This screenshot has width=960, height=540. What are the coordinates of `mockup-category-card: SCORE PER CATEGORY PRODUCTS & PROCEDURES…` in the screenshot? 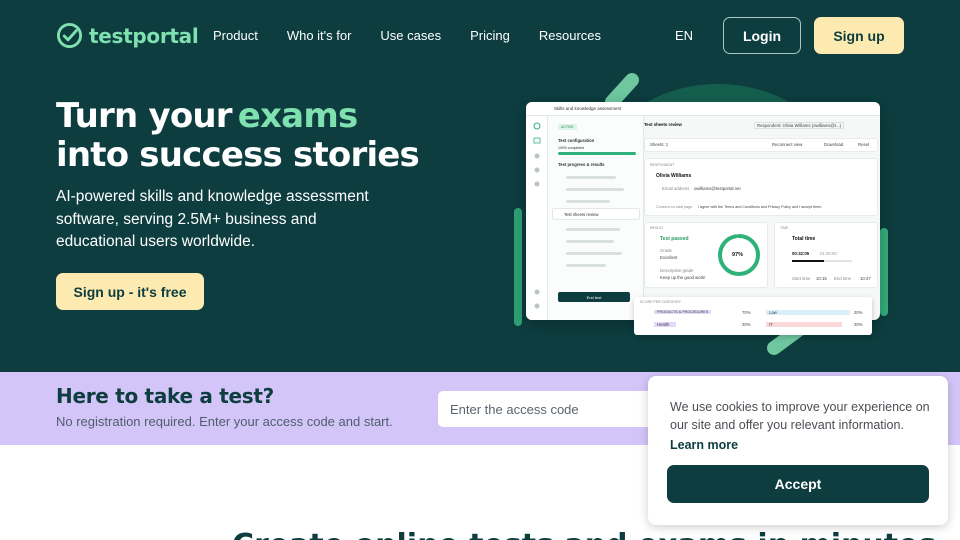 It's located at (753, 316).